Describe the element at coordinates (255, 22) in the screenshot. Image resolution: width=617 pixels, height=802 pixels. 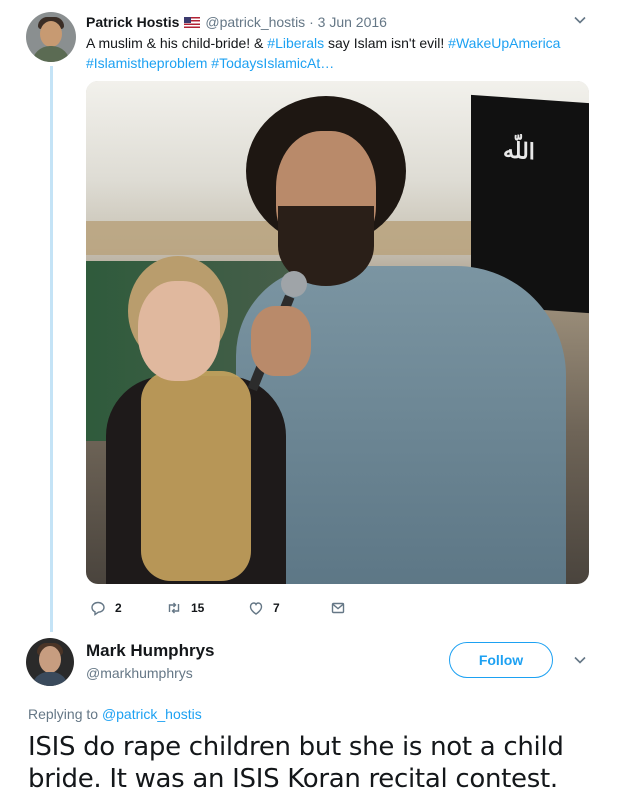
I see `author-handle: @patrick_hostis` at that location.